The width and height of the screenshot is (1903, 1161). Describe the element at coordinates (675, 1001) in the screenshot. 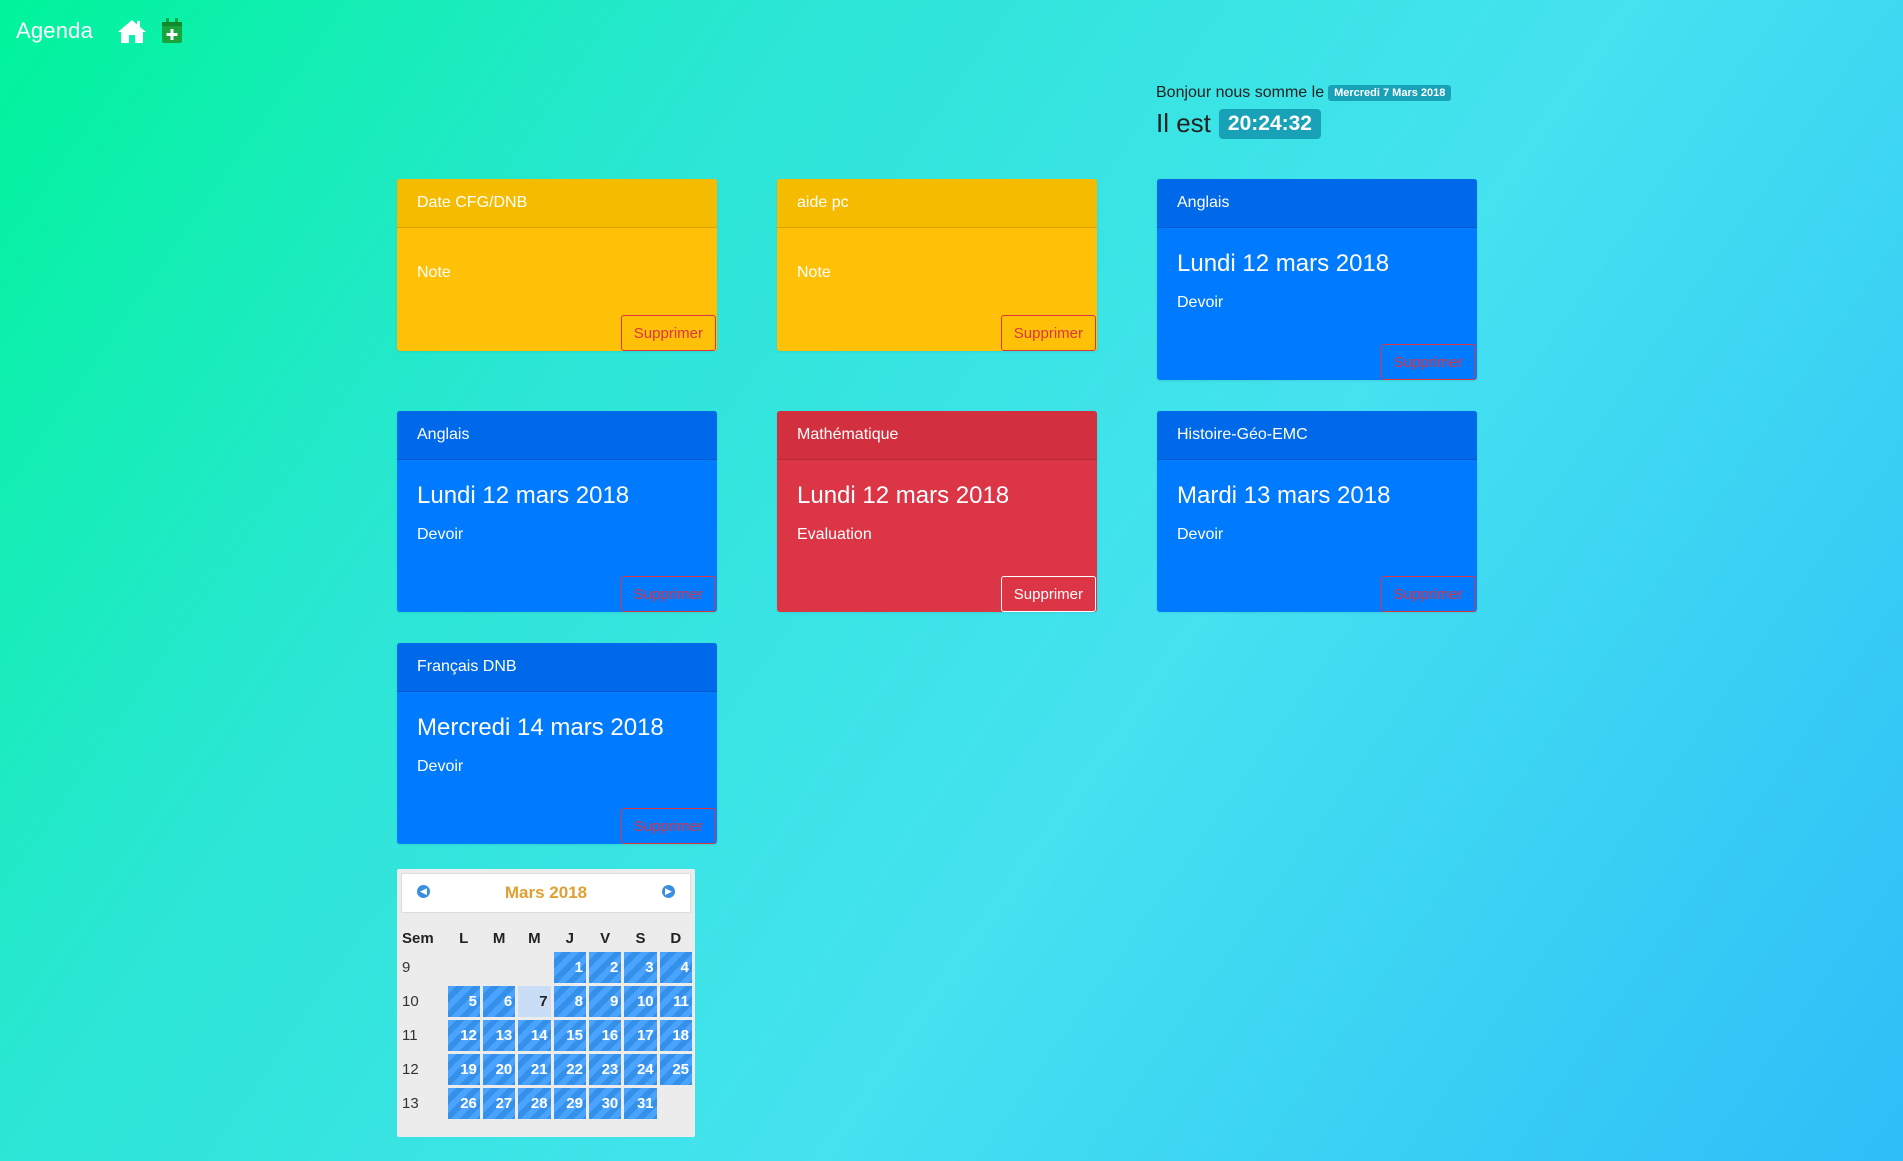

I see `calendar-day: 11` at that location.